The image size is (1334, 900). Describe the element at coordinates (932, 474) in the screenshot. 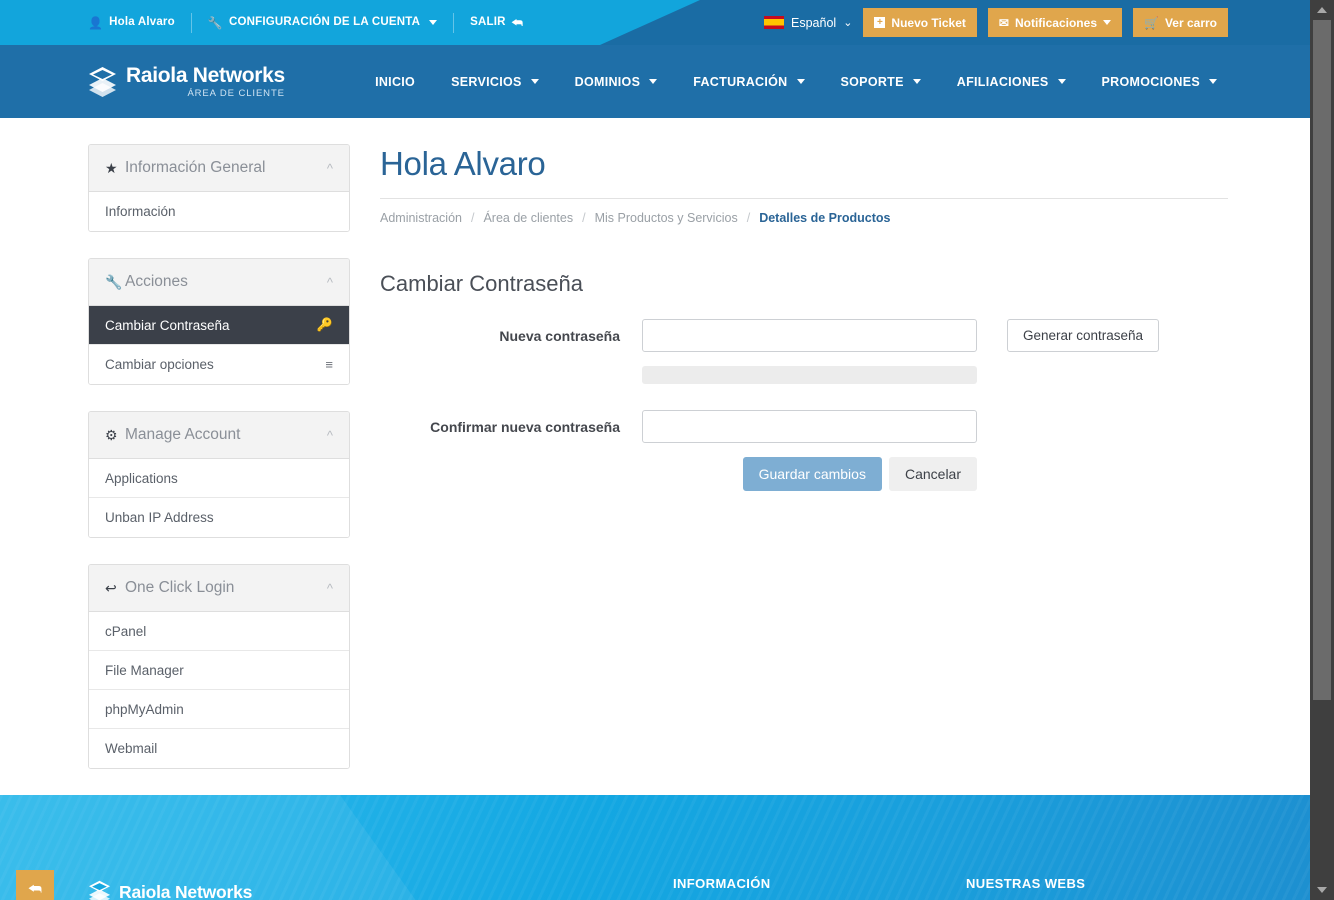

I see `cancel-button: Cancelar` at that location.